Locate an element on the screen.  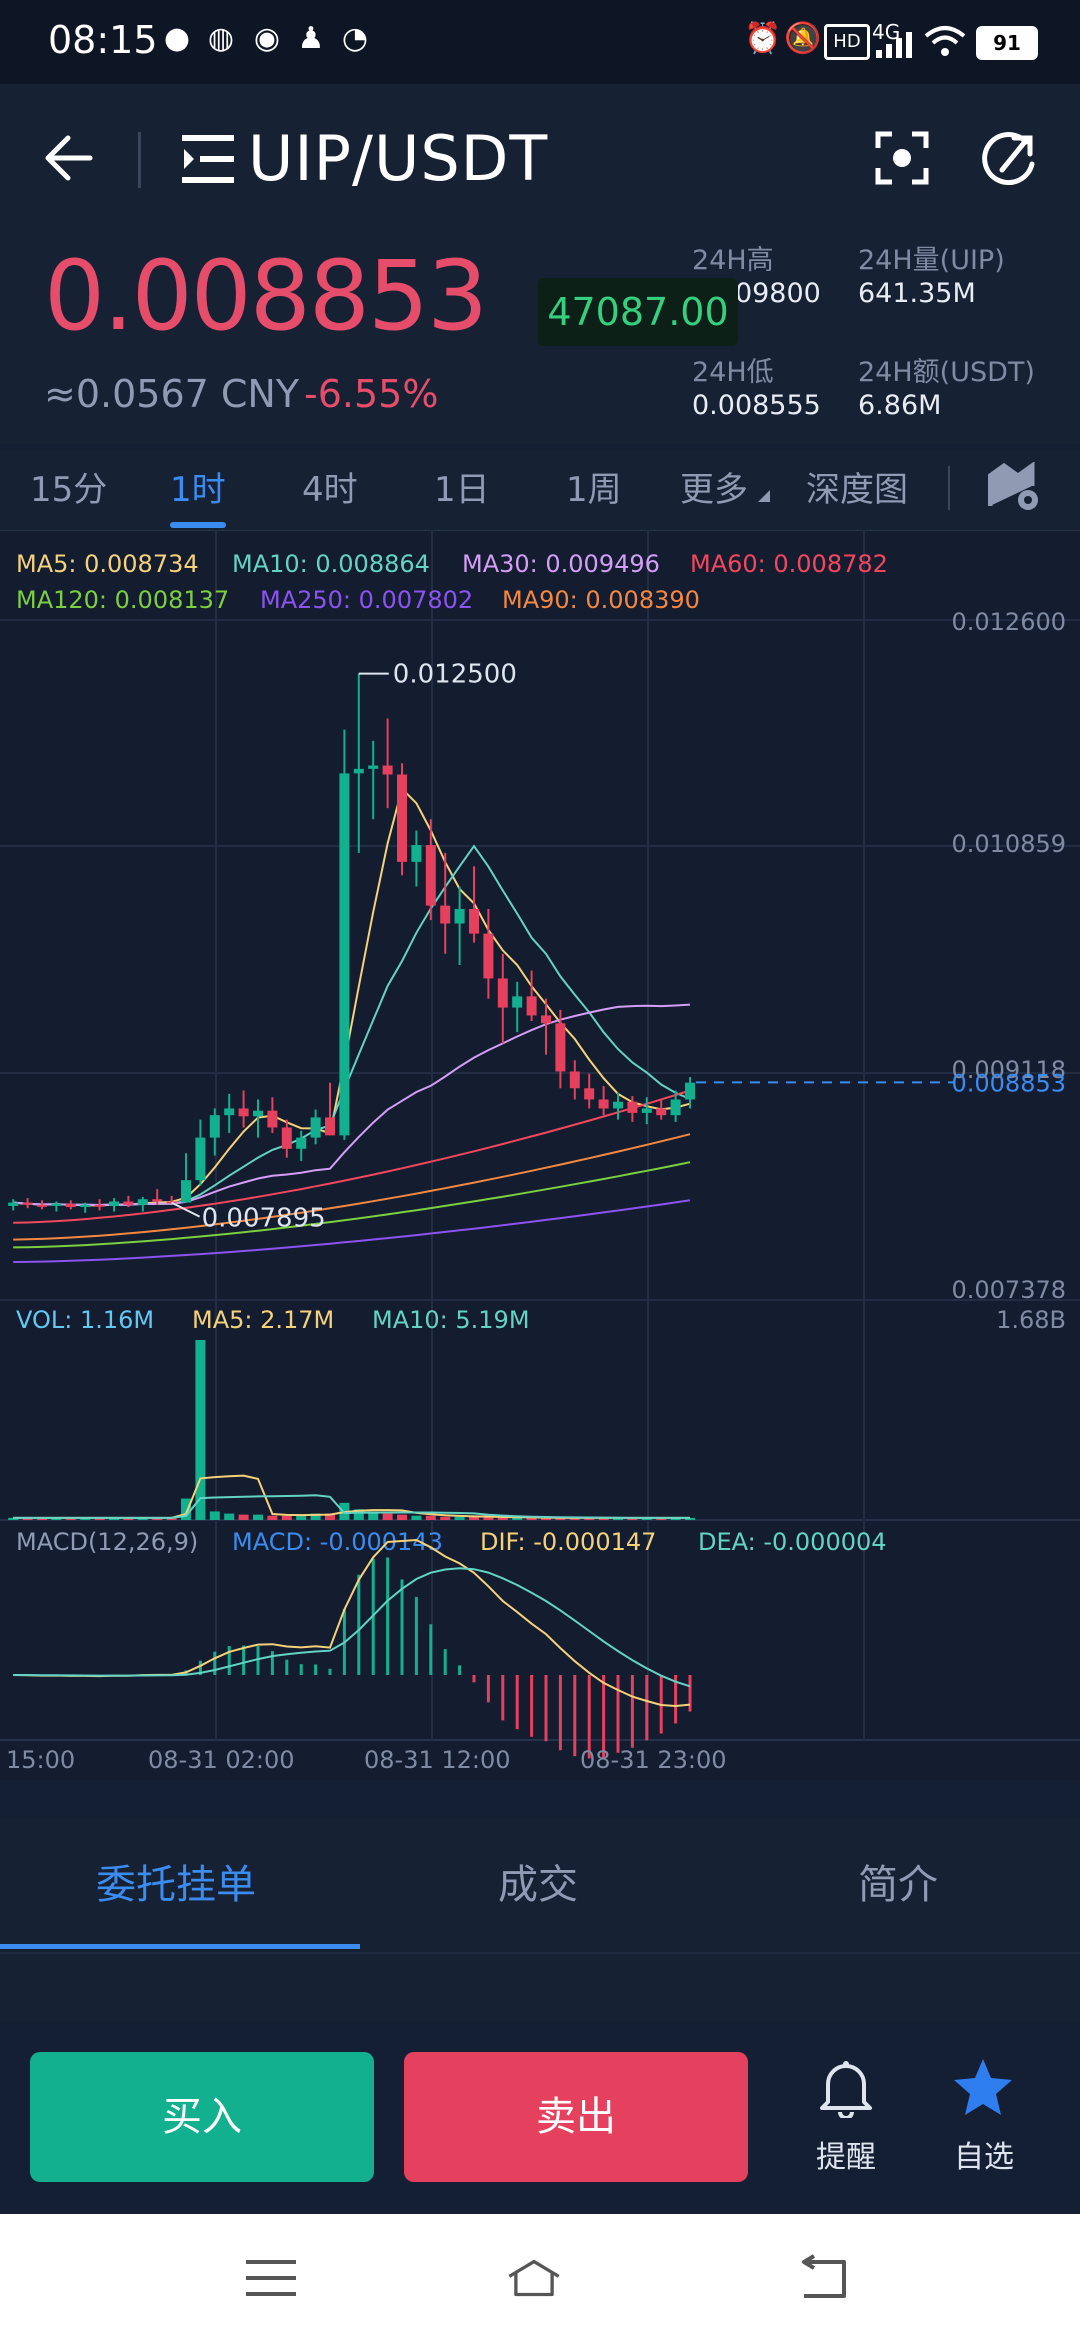
tab-1day: 1日 is located at coordinates (462, 486).